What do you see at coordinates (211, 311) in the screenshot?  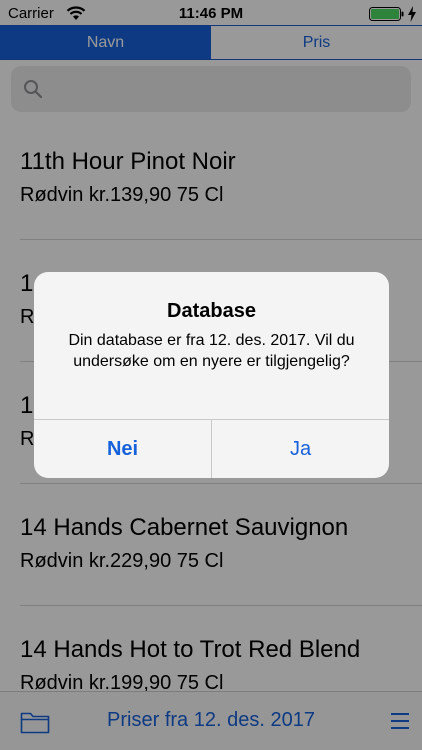 I see `alert-title: Database` at bounding box center [211, 311].